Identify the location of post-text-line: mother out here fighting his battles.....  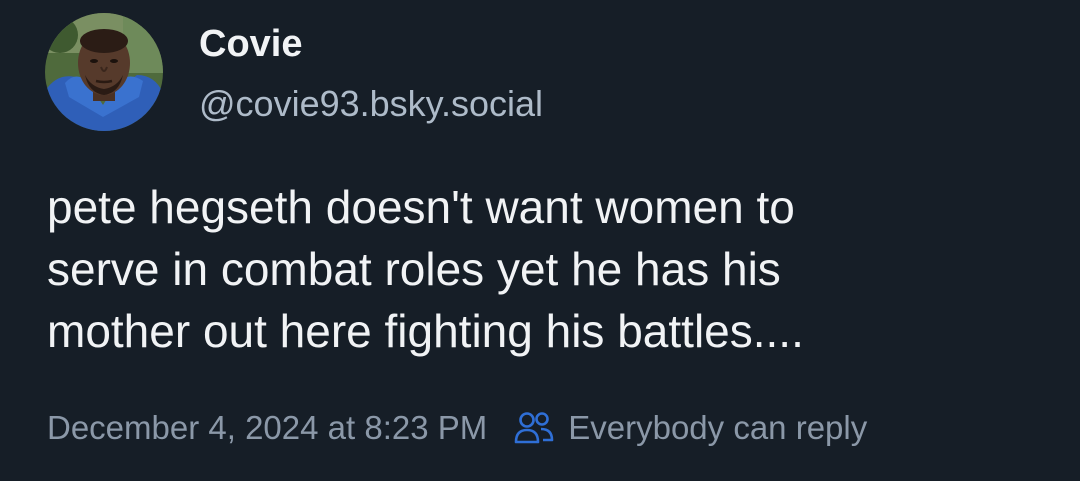
(425, 331).